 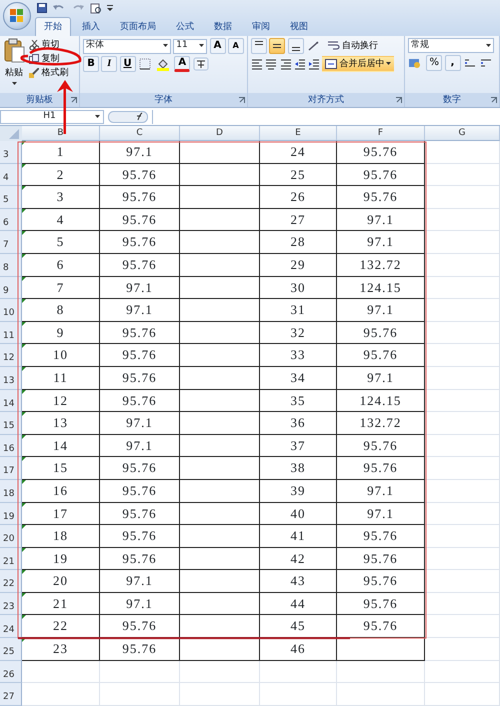 I want to click on column-header: B, so click(x=61, y=133).